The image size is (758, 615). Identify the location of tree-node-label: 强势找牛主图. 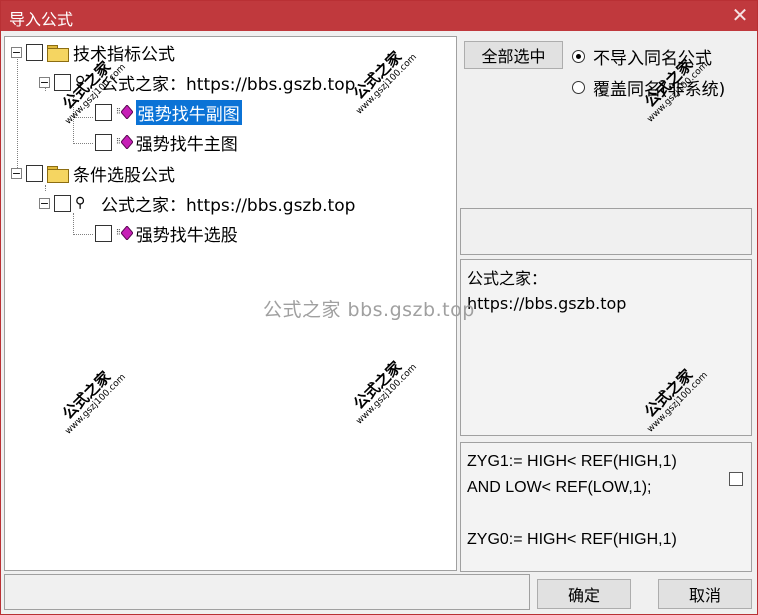
(186, 144).